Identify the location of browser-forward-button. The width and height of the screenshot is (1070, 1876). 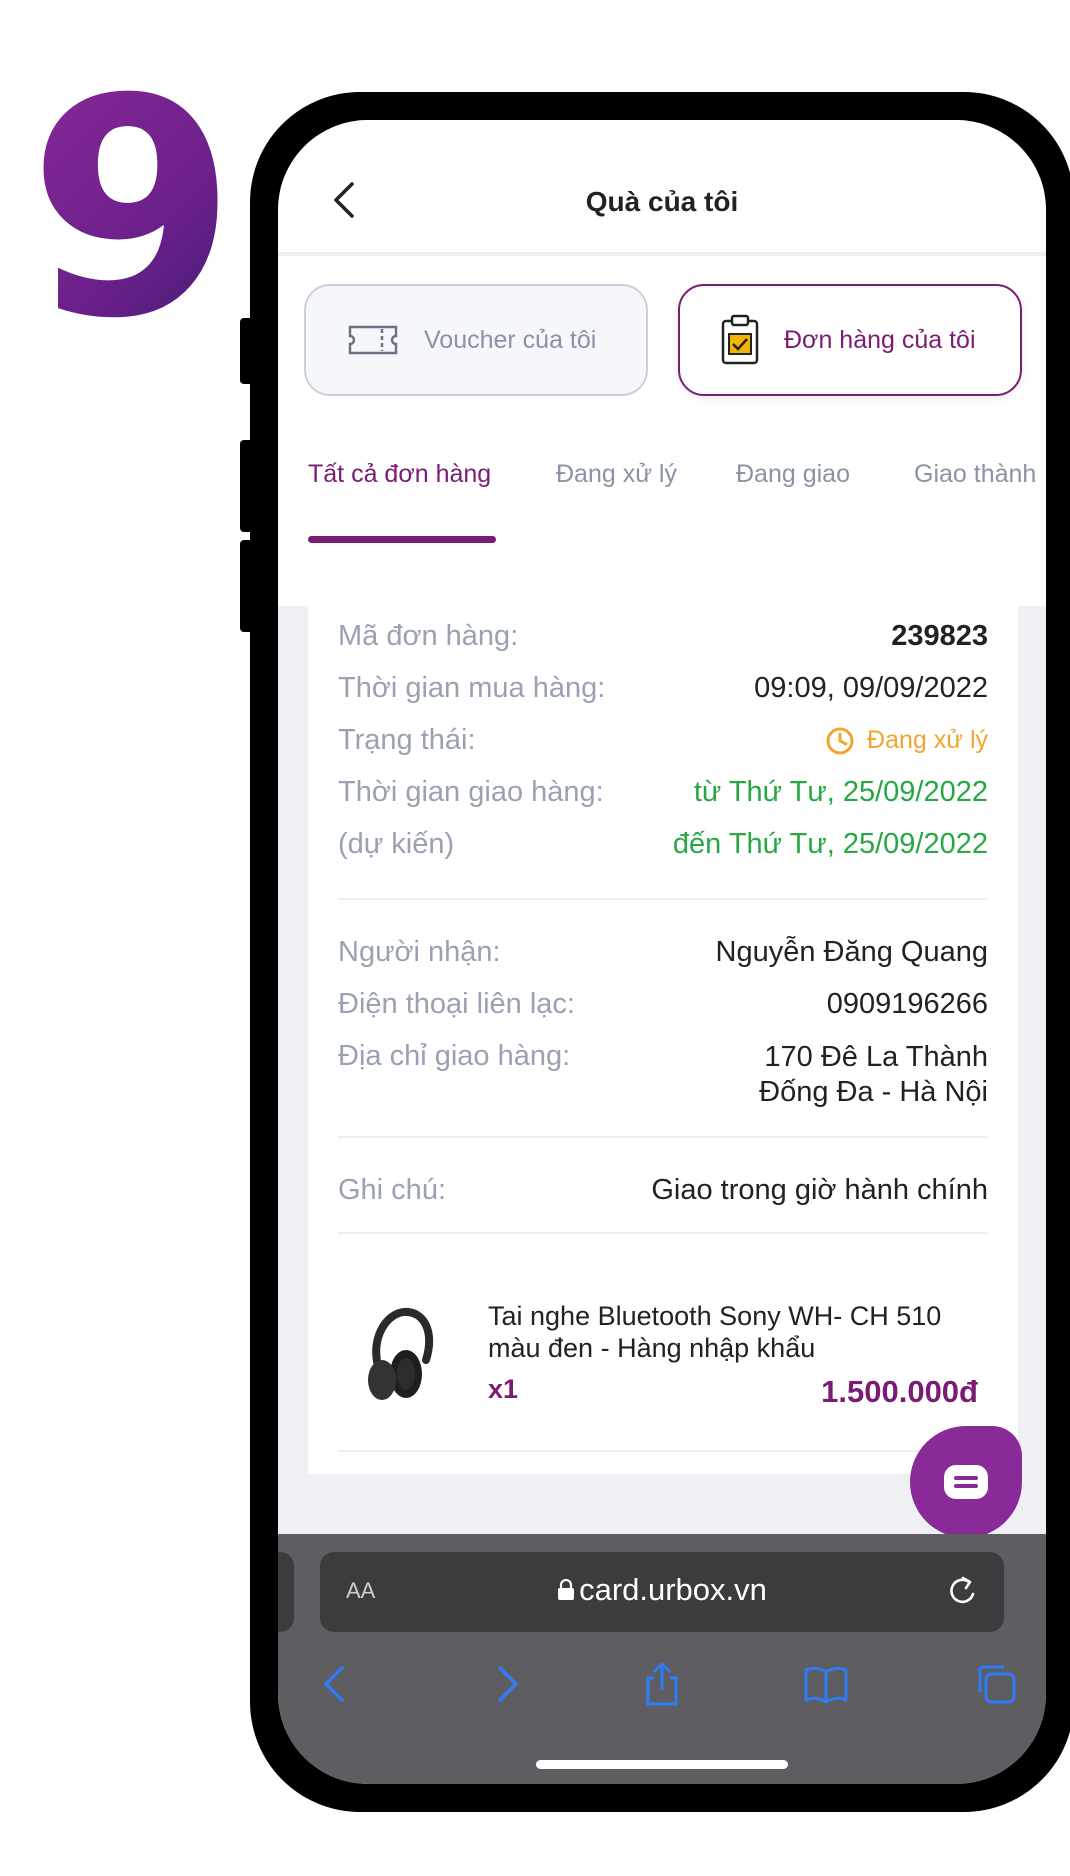
(506, 1684).